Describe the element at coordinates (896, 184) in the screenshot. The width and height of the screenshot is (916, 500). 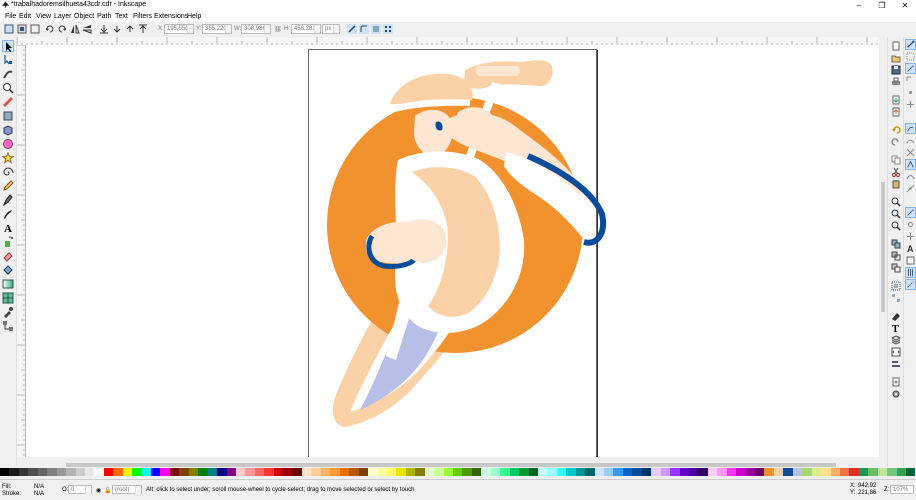
I see `paste-icon` at that location.